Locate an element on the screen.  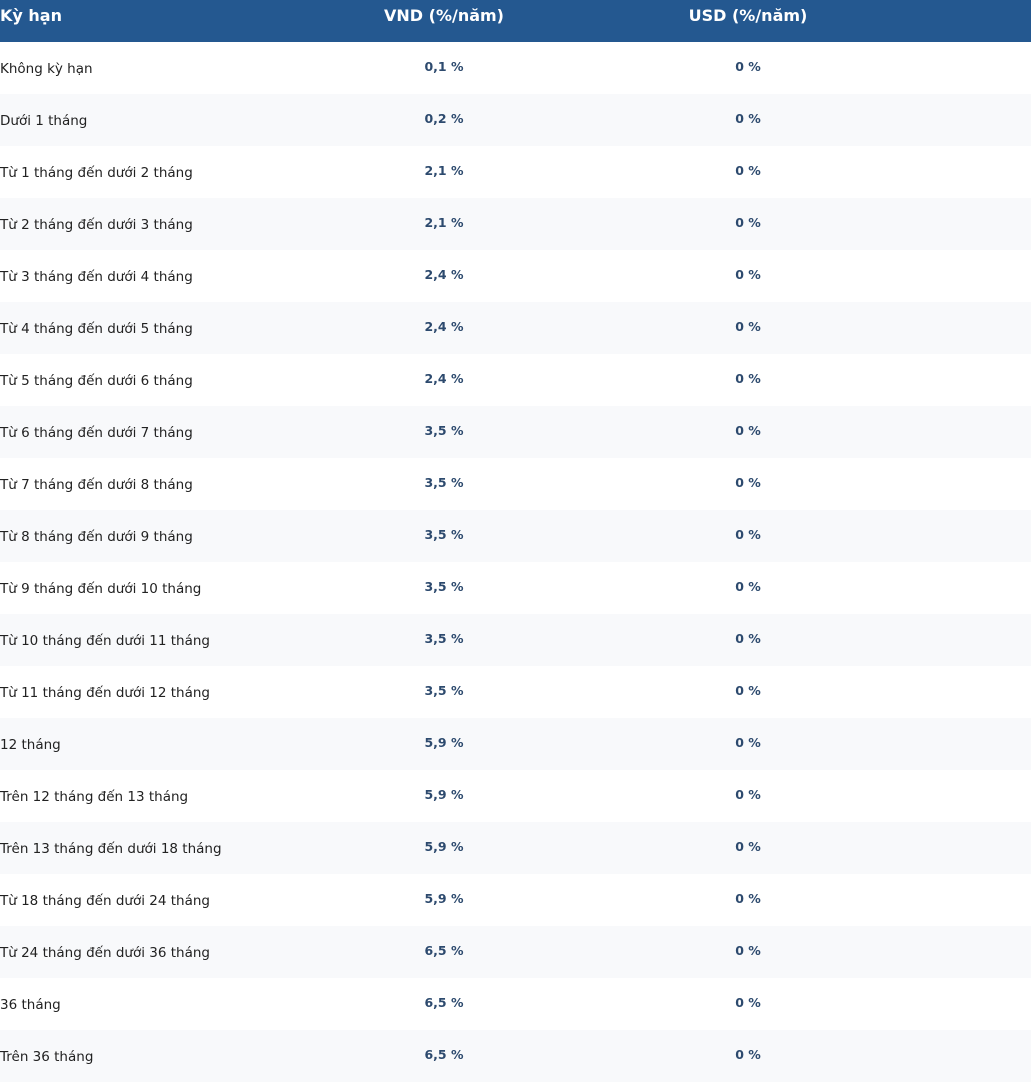
vnd-rate-cell: 0,1 % is located at coordinates (444, 66).